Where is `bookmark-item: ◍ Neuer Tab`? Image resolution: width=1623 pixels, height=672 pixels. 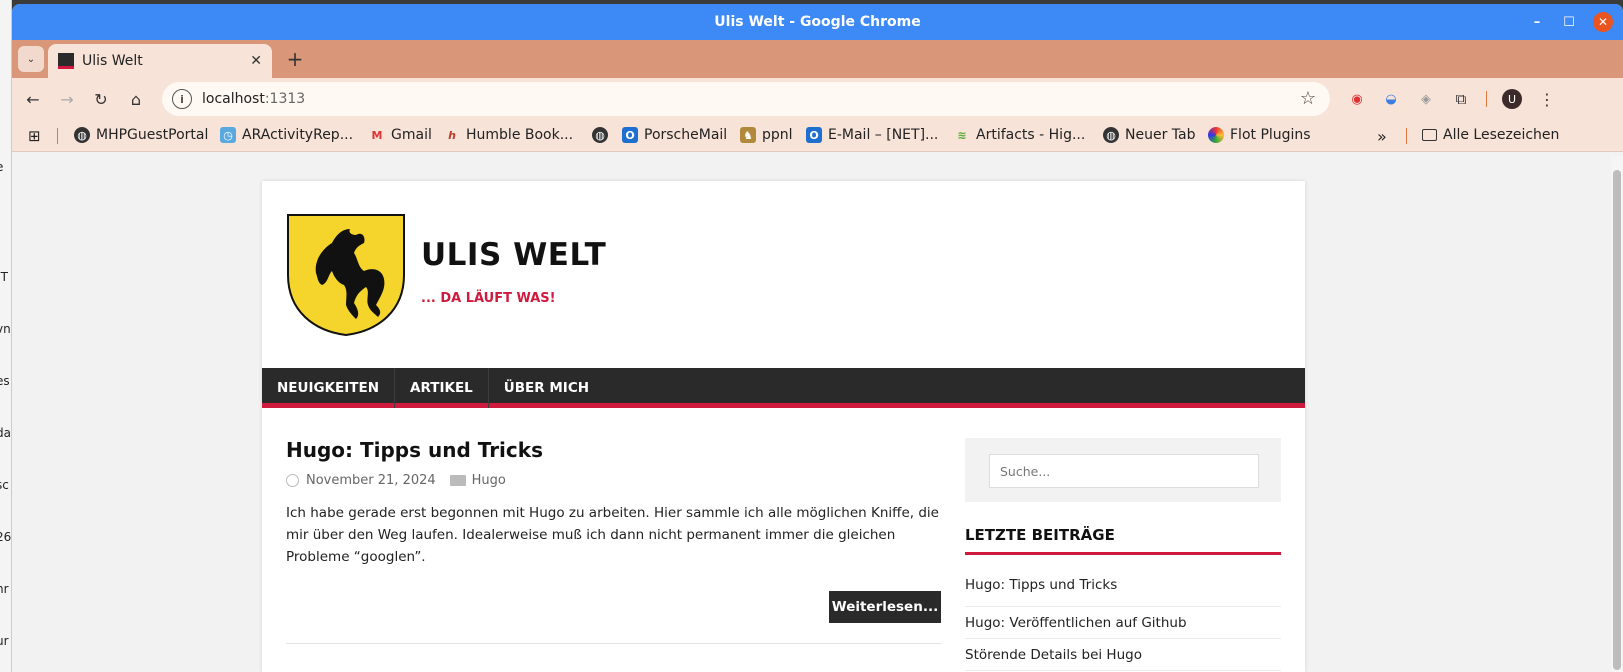 bookmark-item: ◍ Neuer Tab is located at coordinates (1149, 135).